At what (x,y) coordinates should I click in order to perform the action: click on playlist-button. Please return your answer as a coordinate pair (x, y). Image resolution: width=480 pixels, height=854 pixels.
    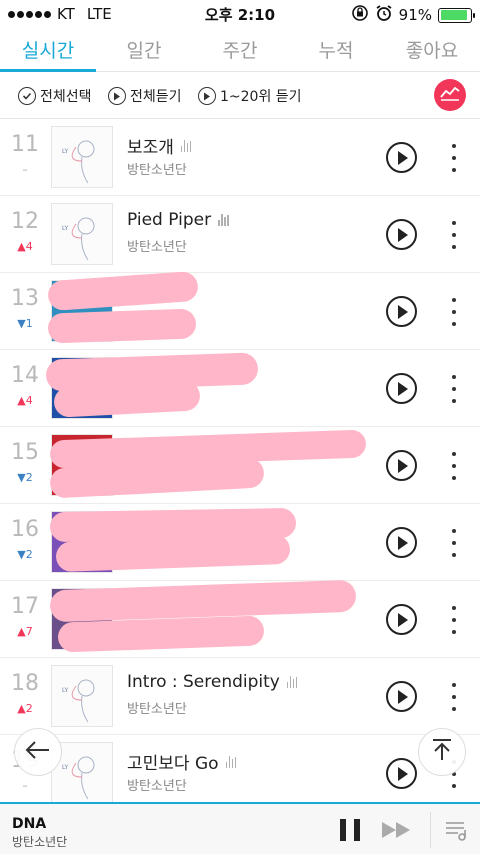
    Looking at the image, I should click on (456, 830).